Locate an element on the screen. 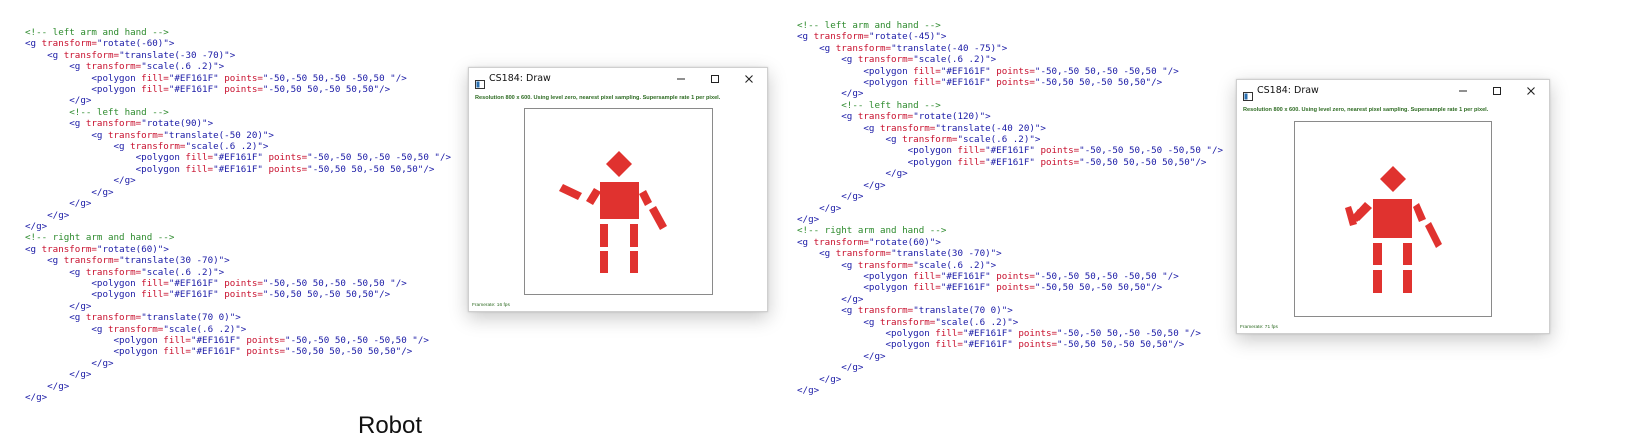 The width and height of the screenshot is (1630, 440). code-line: <g transform="translate(-30 -70)"> is located at coordinates (130, 55).